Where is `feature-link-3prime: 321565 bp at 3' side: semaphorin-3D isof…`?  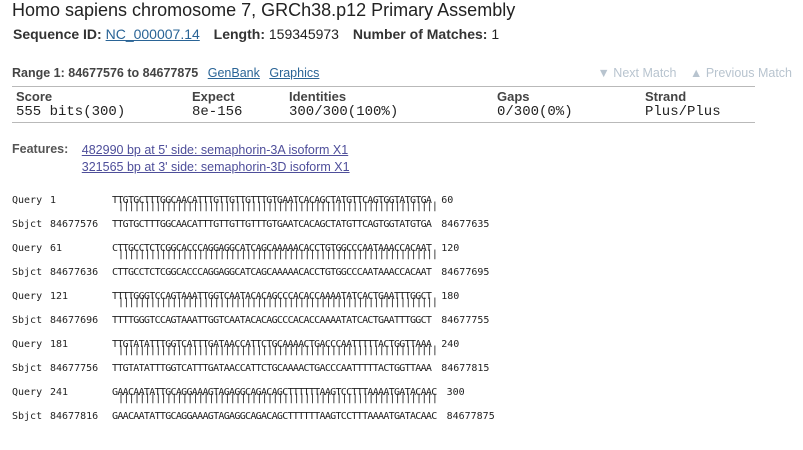
feature-link-3prime: 321565 bp at 3' side: semaphorin-3D isof… is located at coordinates (216, 167).